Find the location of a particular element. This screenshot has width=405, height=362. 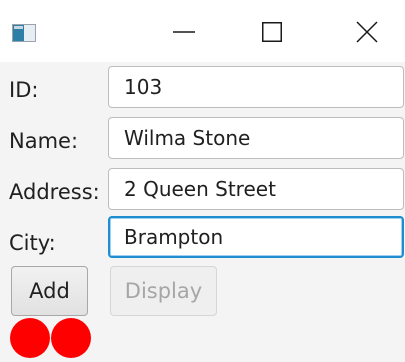

maximize-button is located at coordinates (272, 32).